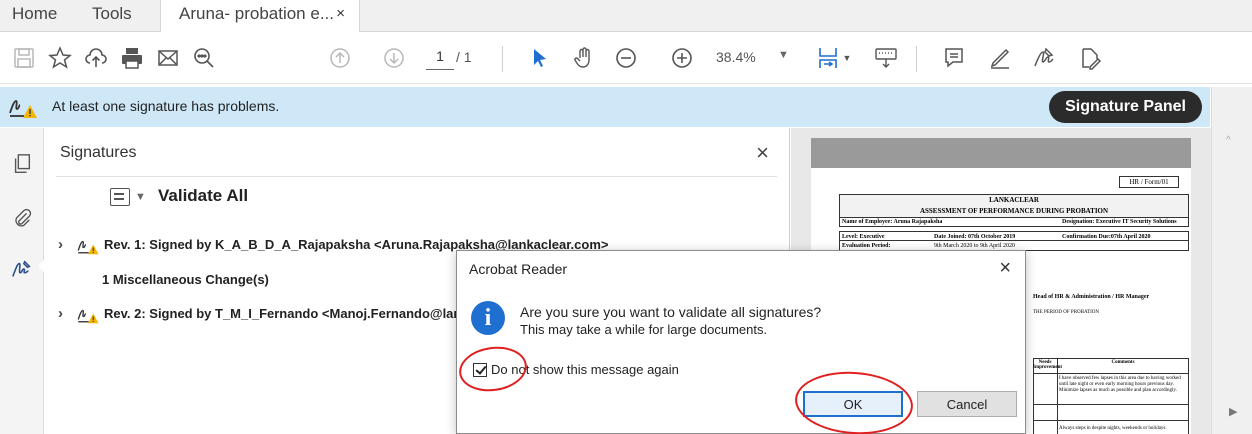 The height and width of the screenshot is (434, 1252). Describe the element at coordinates (132, 58) in the screenshot. I see `print-icon` at that location.